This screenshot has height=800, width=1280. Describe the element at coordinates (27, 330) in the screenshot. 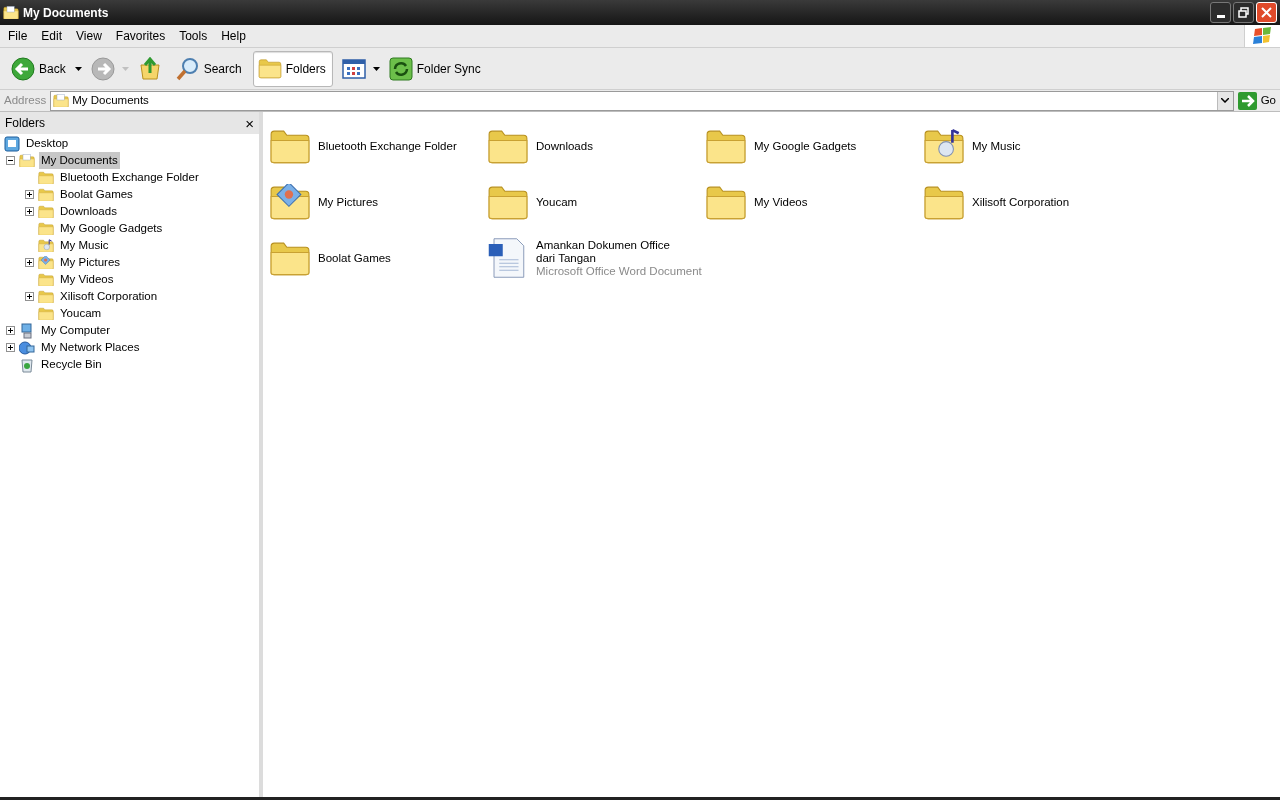

I see `computer-icon` at that location.